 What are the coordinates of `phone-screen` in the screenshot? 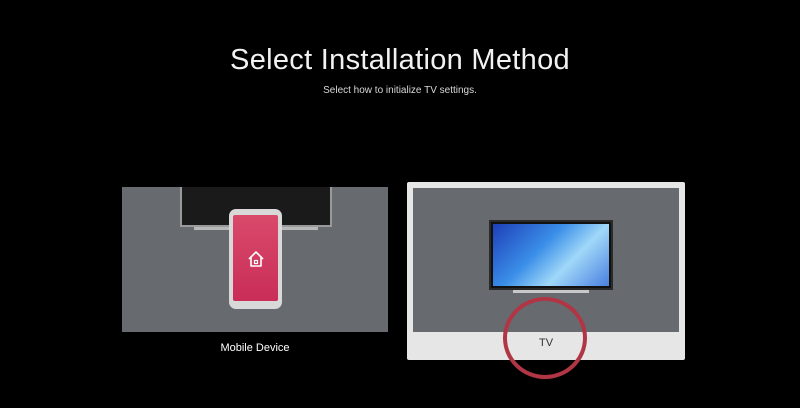 It's located at (255, 258).